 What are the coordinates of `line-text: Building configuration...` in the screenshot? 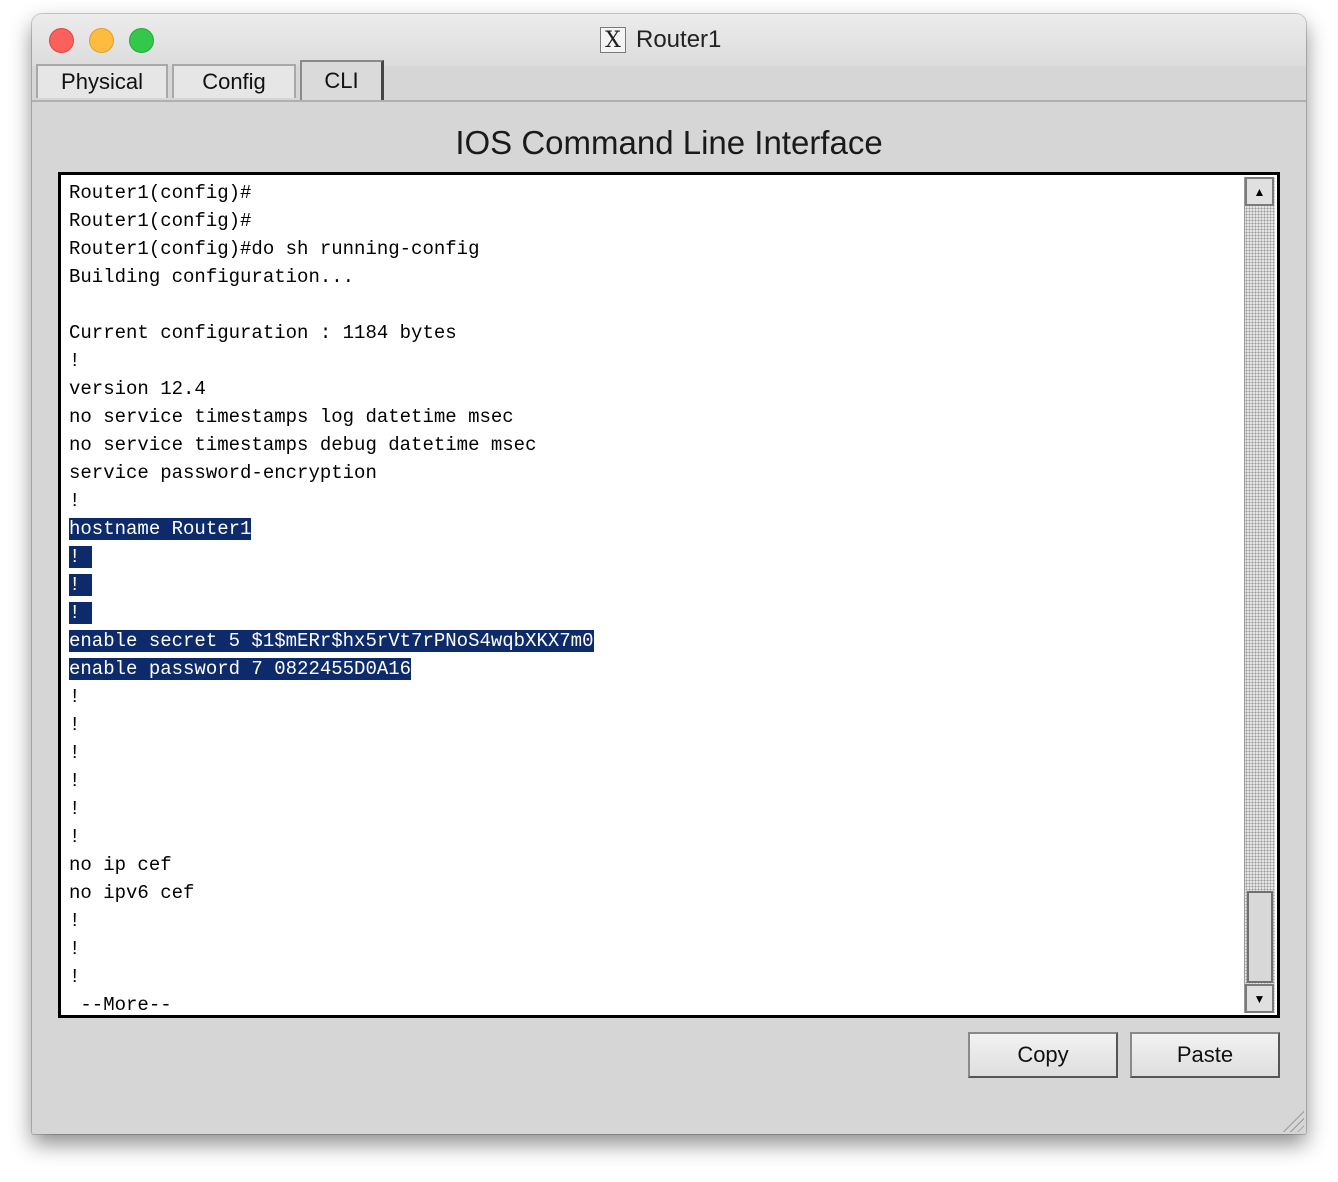 It's located at (212, 277).